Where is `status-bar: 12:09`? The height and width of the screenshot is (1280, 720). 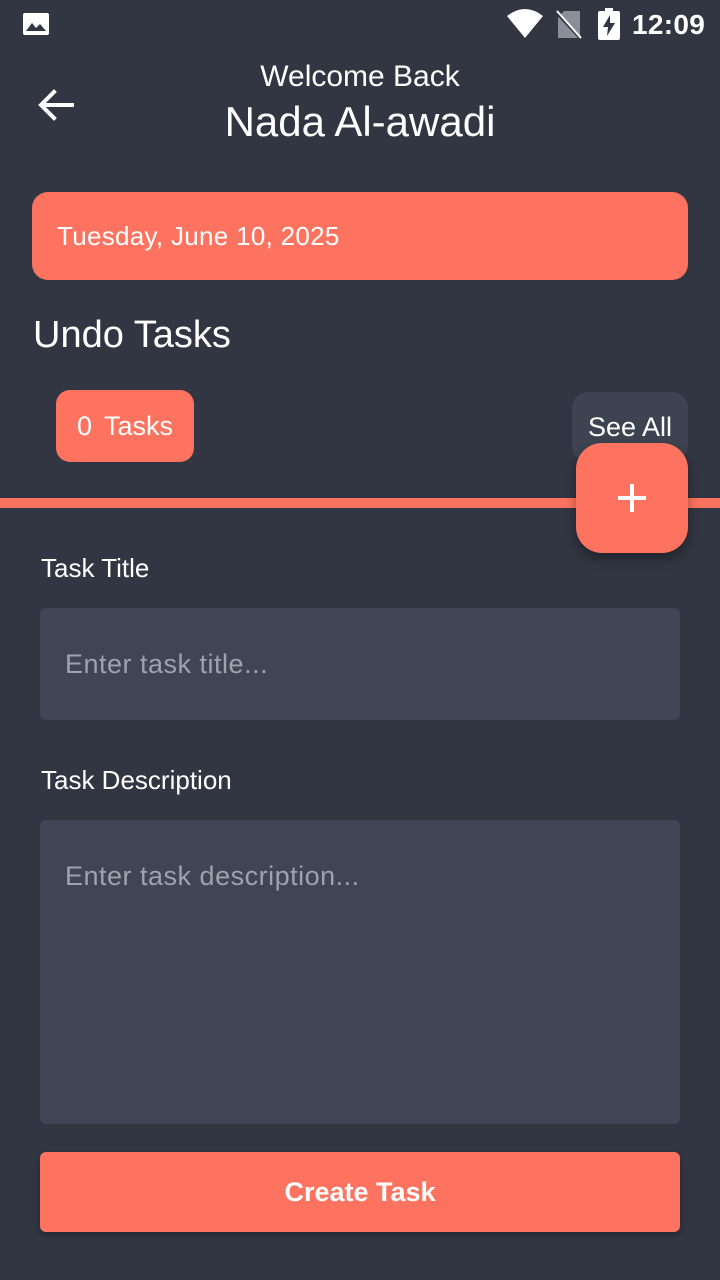
status-bar: 12:09 is located at coordinates (360, 24).